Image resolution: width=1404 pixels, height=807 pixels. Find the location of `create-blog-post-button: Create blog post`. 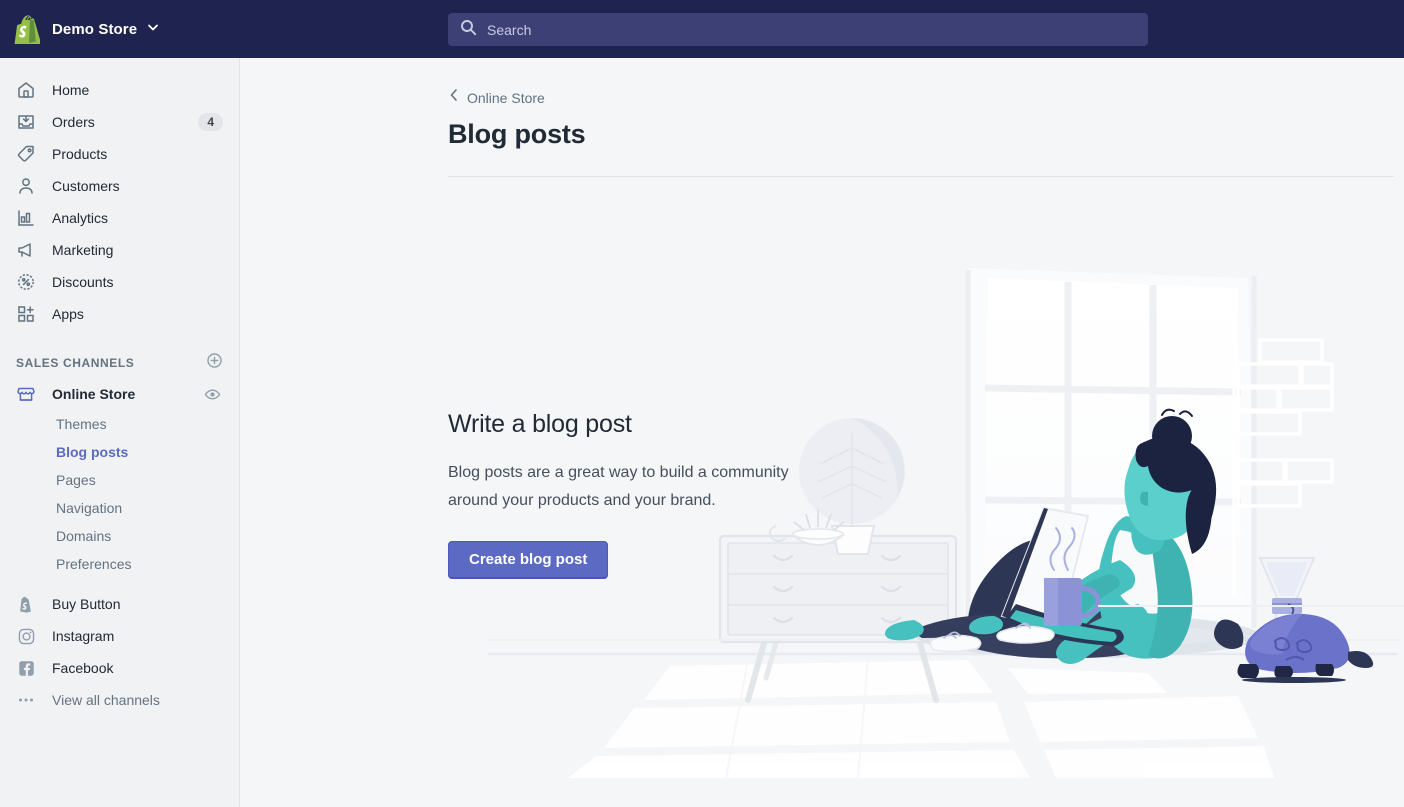

create-blog-post-button: Create blog post is located at coordinates (528, 560).